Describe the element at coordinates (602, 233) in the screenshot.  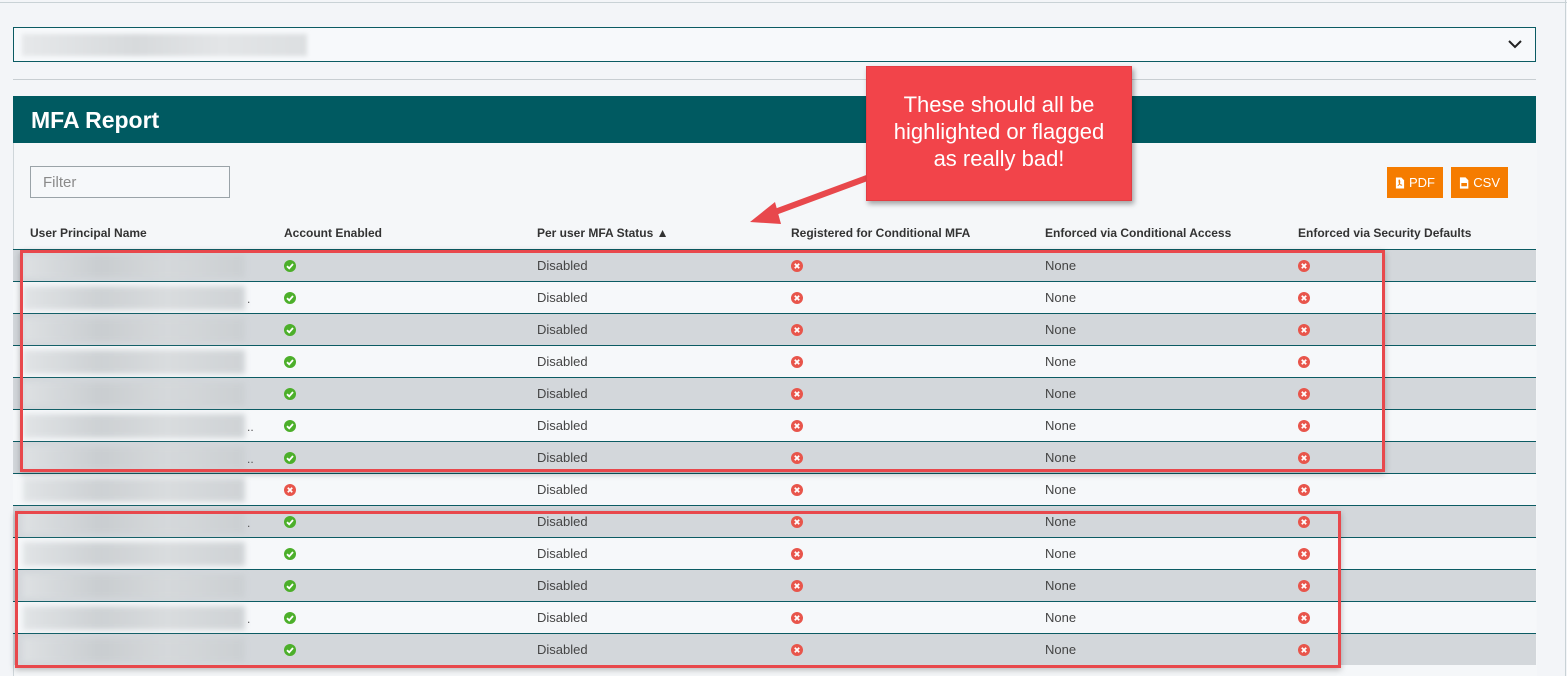
I see `column-header-mfa-status: Per user MFA Status ▲` at that location.